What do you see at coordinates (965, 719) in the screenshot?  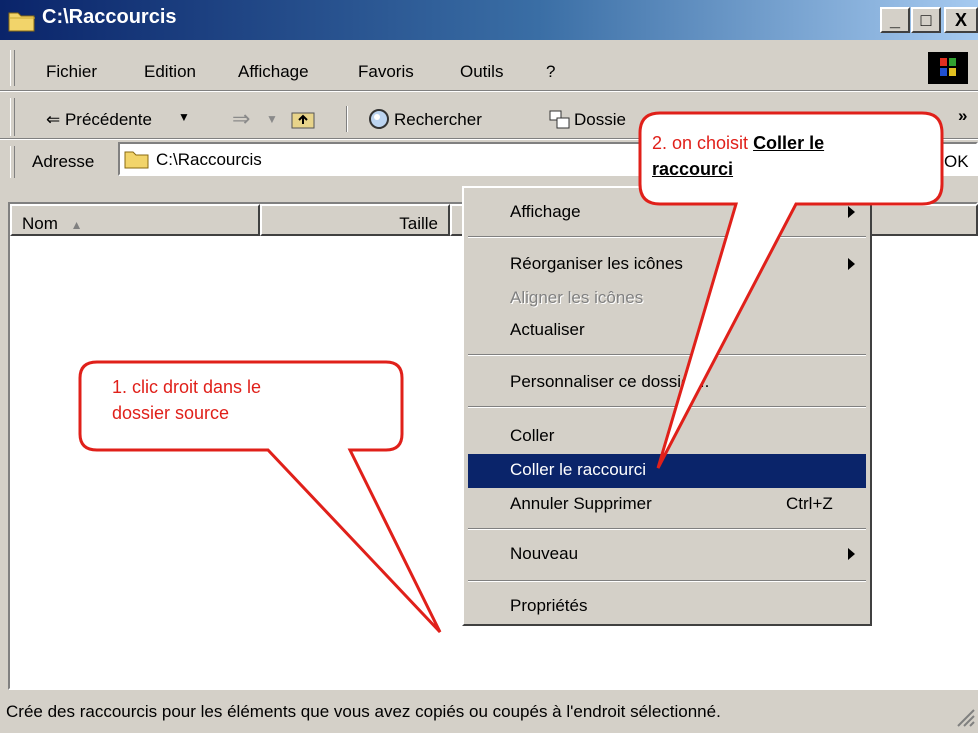 I see `resize-grip-icon` at bounding box center [965, 719].